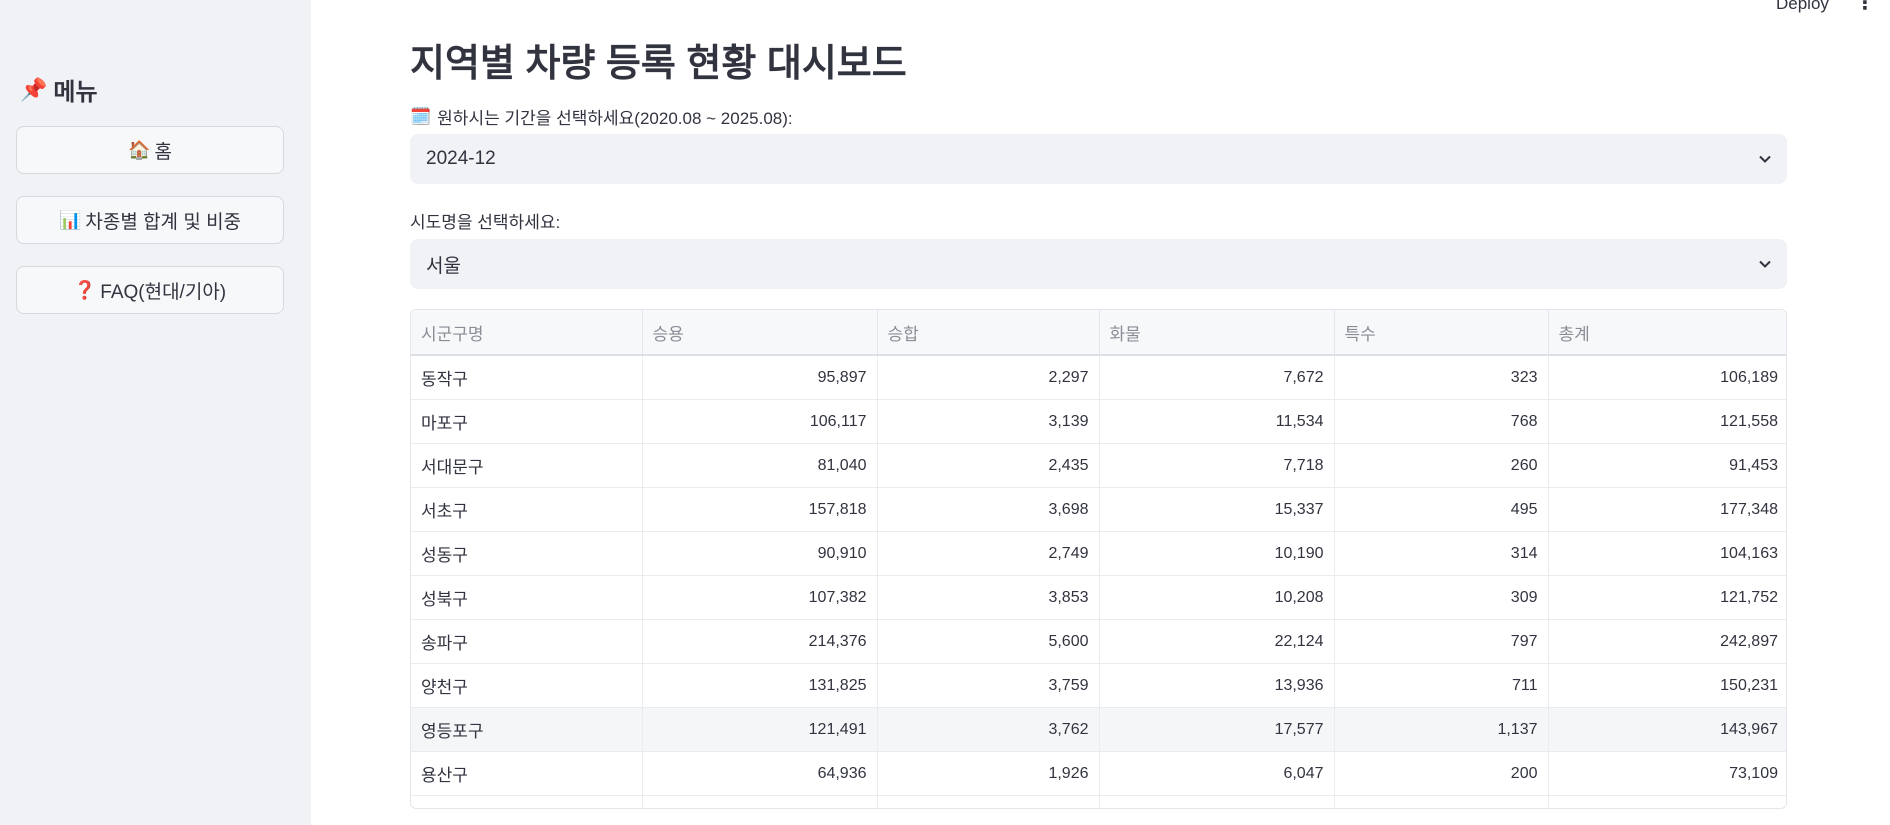  I want to click on value-cell: 242,897, so click(1667, 641).